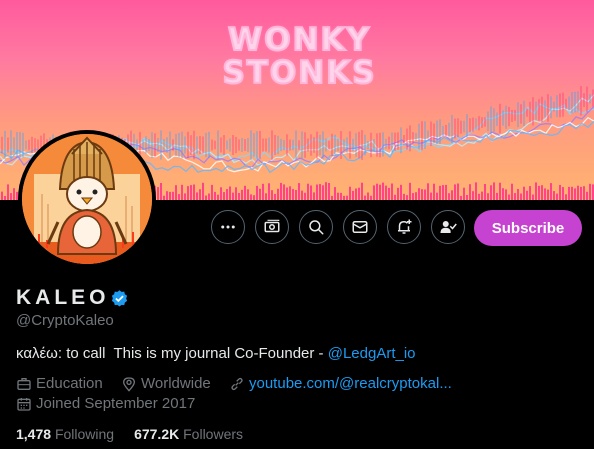 This screenshot has height=449, width=594. I want to click on notifications-button, so click(404, 227).